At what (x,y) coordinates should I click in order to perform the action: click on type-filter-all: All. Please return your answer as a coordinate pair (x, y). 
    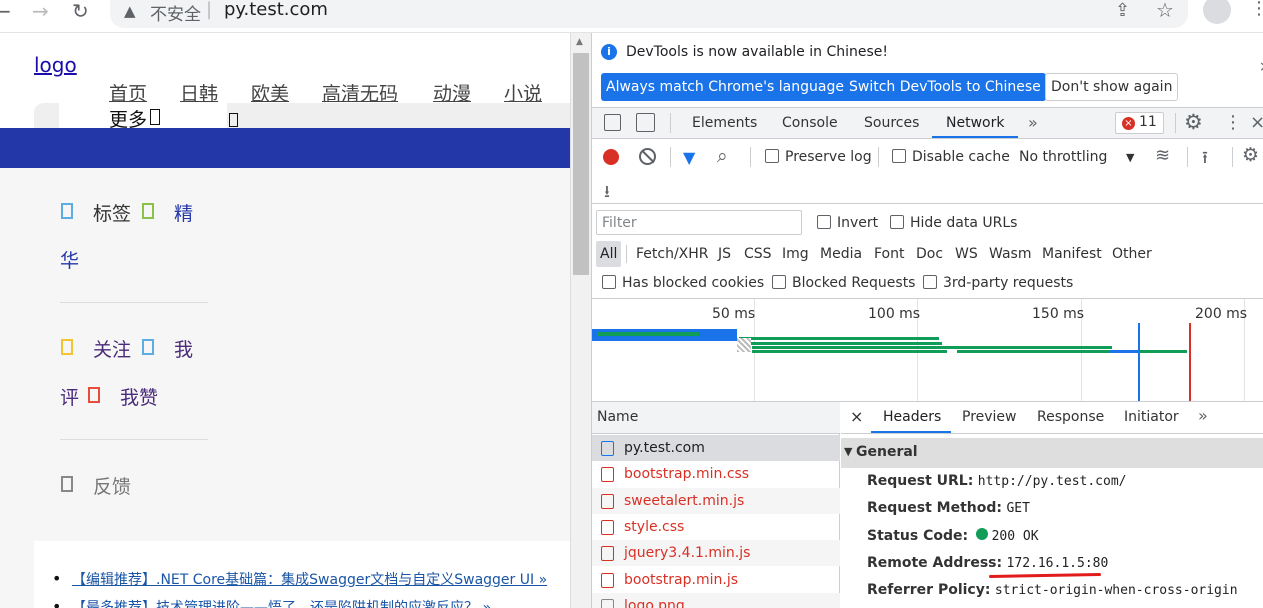
    Looking at the image, I should click on (609, 254).